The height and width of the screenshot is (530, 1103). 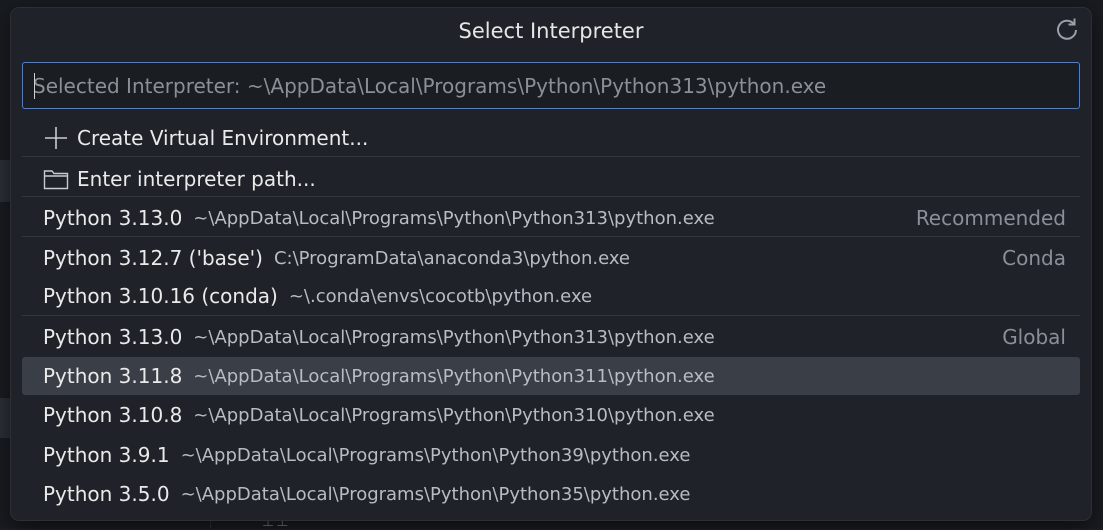 I want to click on interpreter-version: Python 3.9.1, so click(x=106, y=455).